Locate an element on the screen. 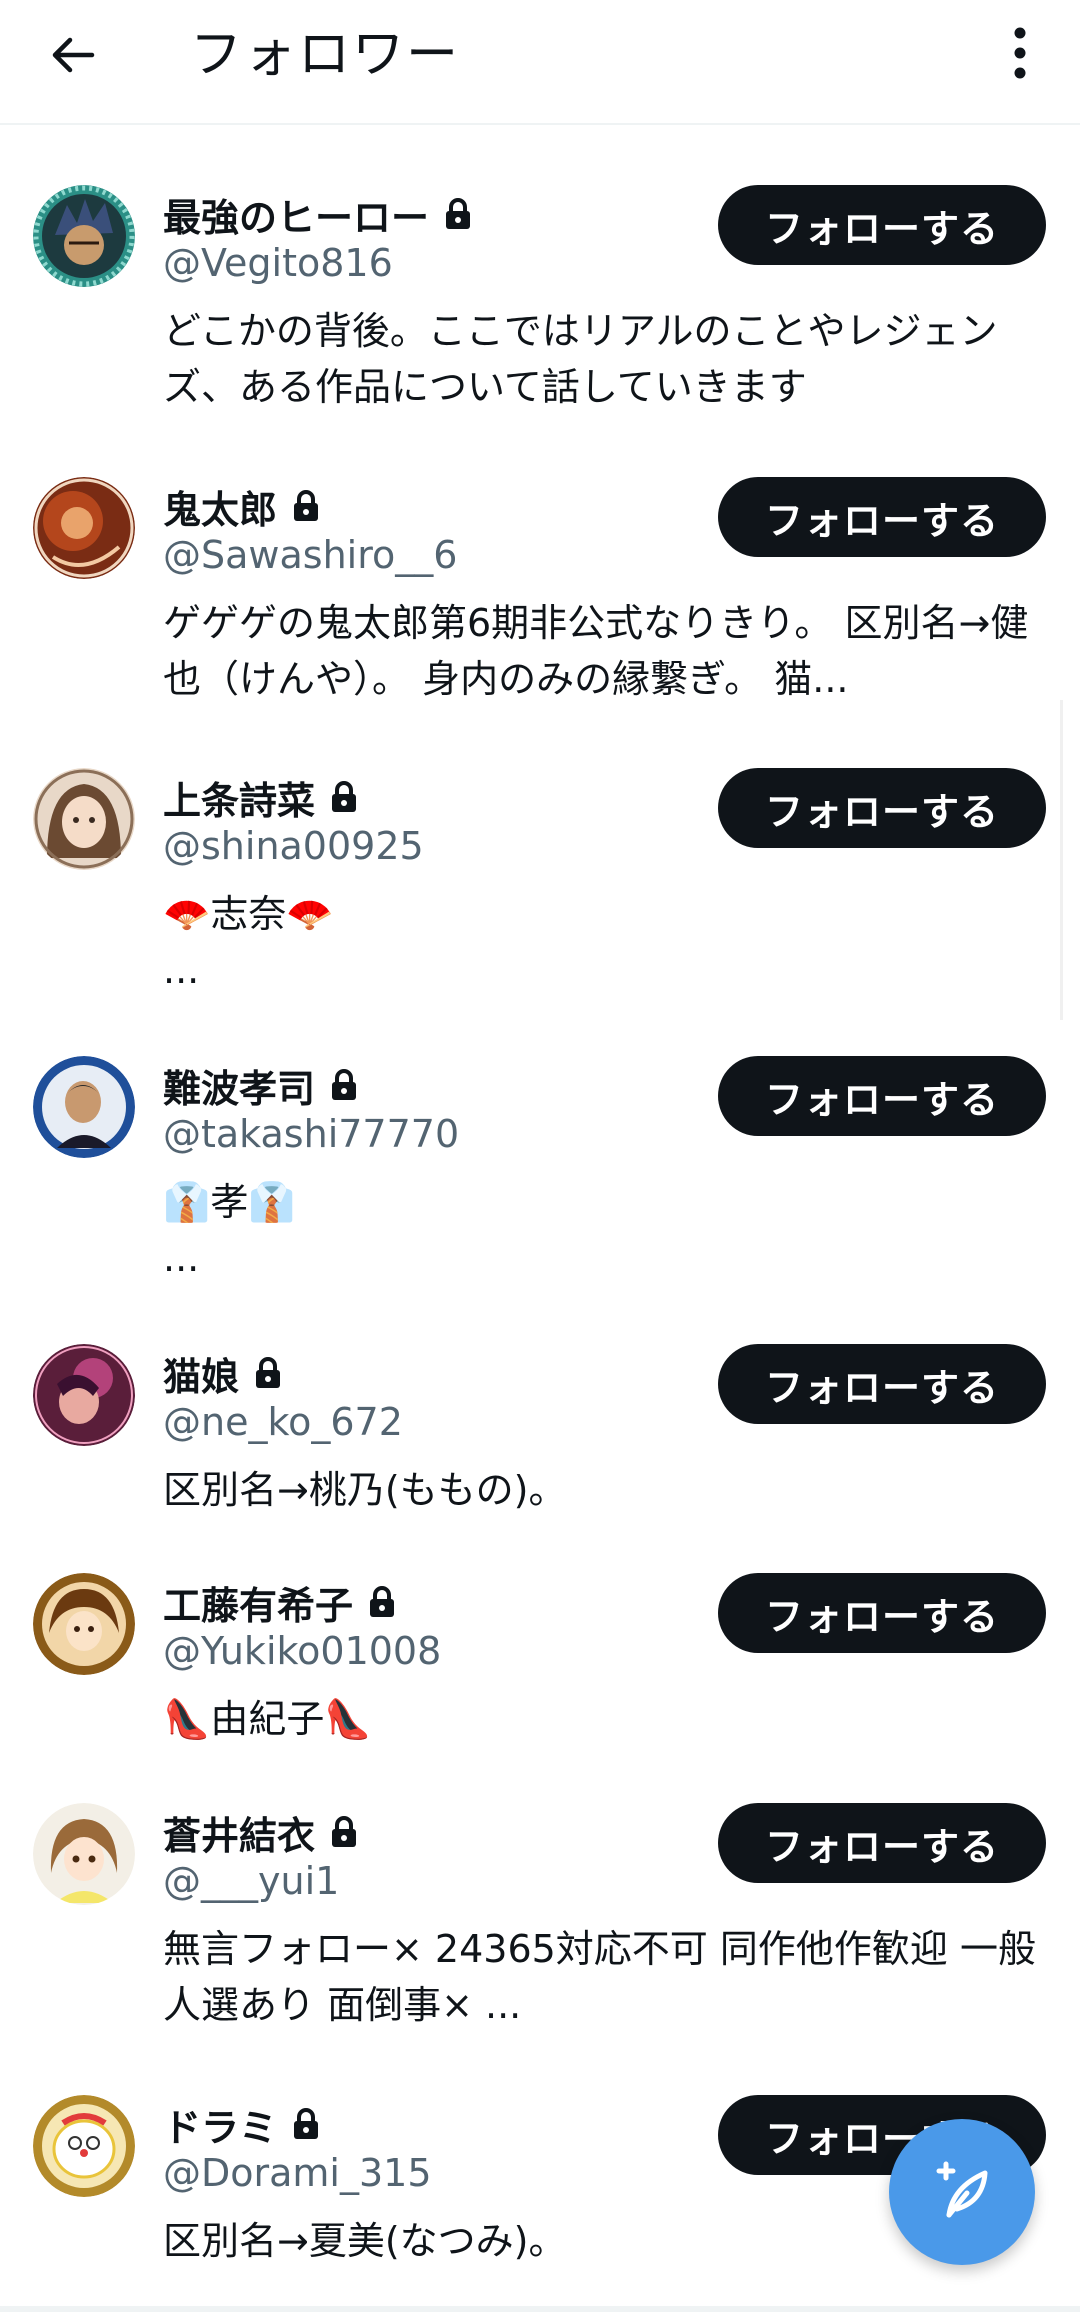 The image size is (1080, 2312). more-options-button is located at coordinates (1020, 53).